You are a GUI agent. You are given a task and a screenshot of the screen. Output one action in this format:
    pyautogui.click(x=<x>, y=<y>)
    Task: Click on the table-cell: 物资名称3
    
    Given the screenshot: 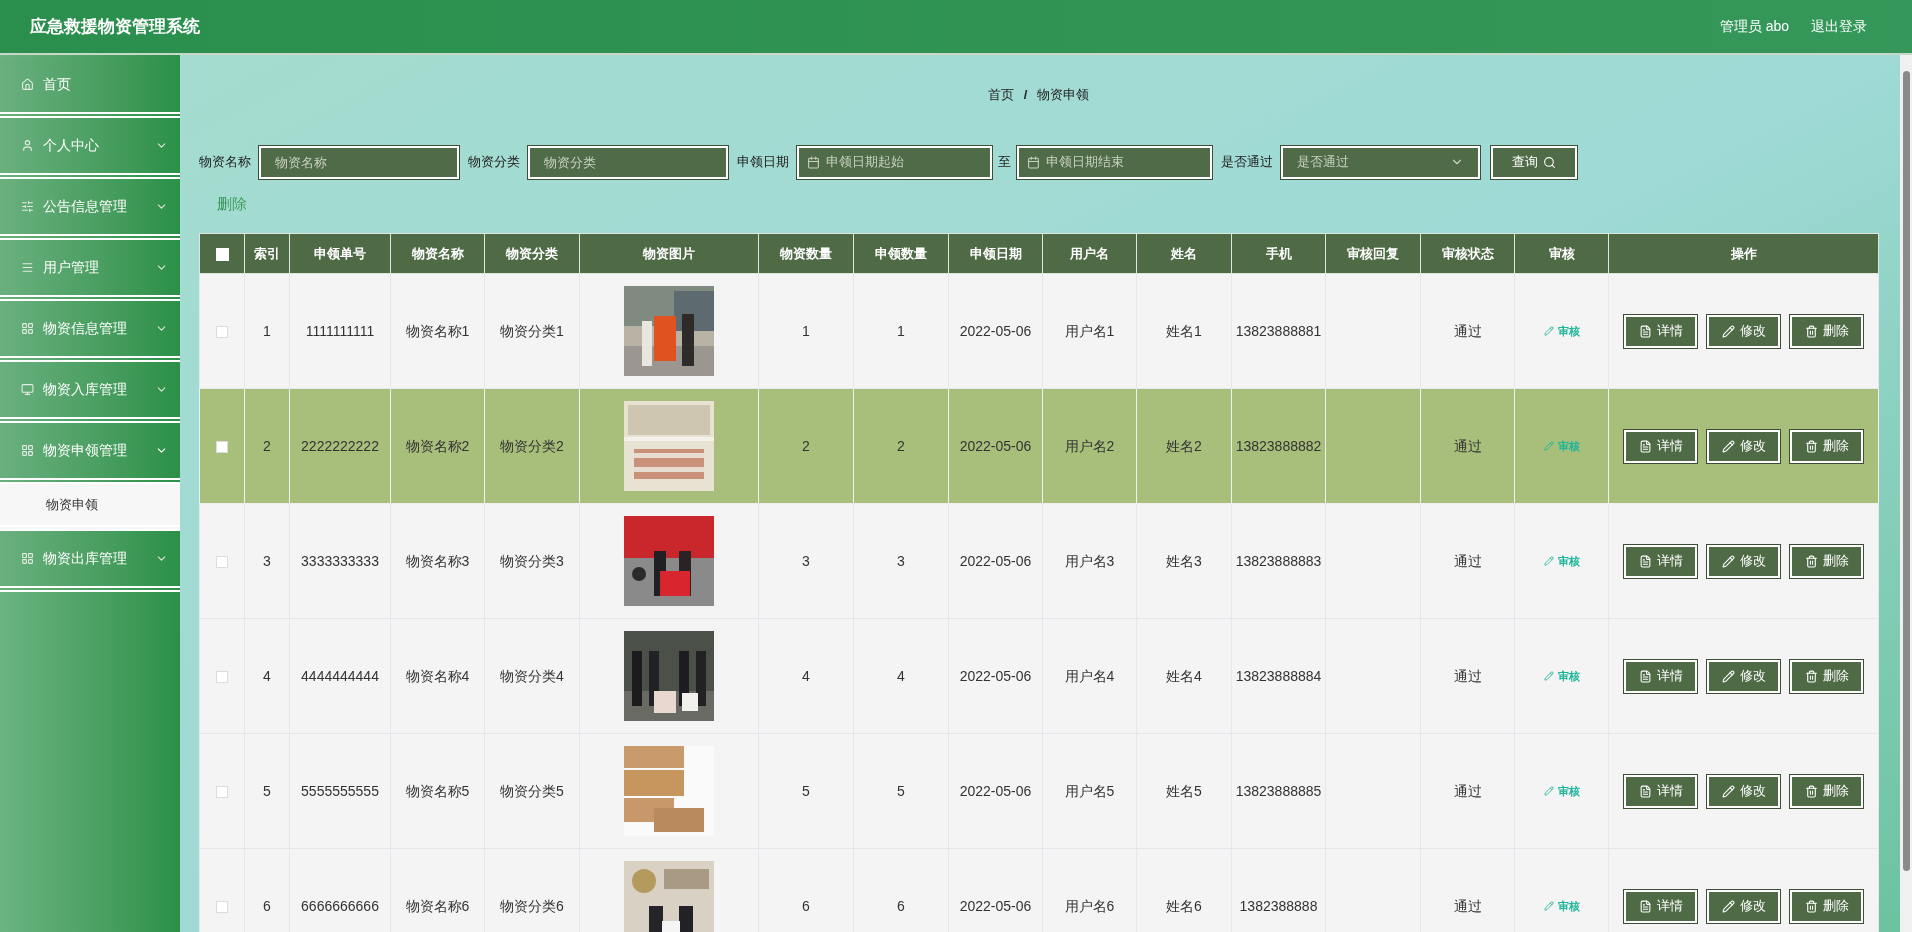 What is the action you would take?
    pyautogui.click(x=437, y=561)
    